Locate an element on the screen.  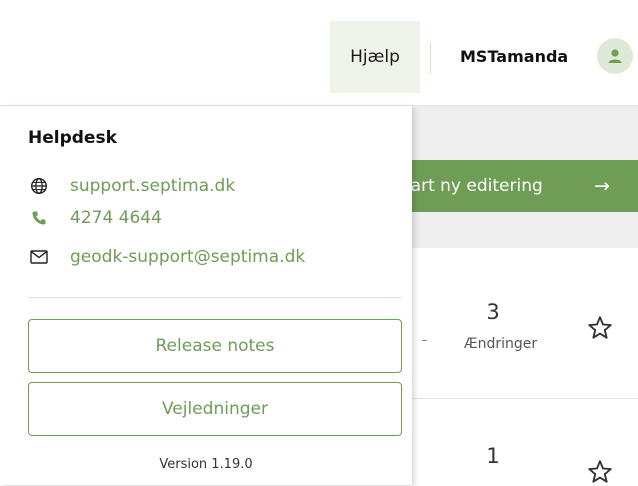
start-new-edit-label: tart ny editering is located at coordinates (473, 186).